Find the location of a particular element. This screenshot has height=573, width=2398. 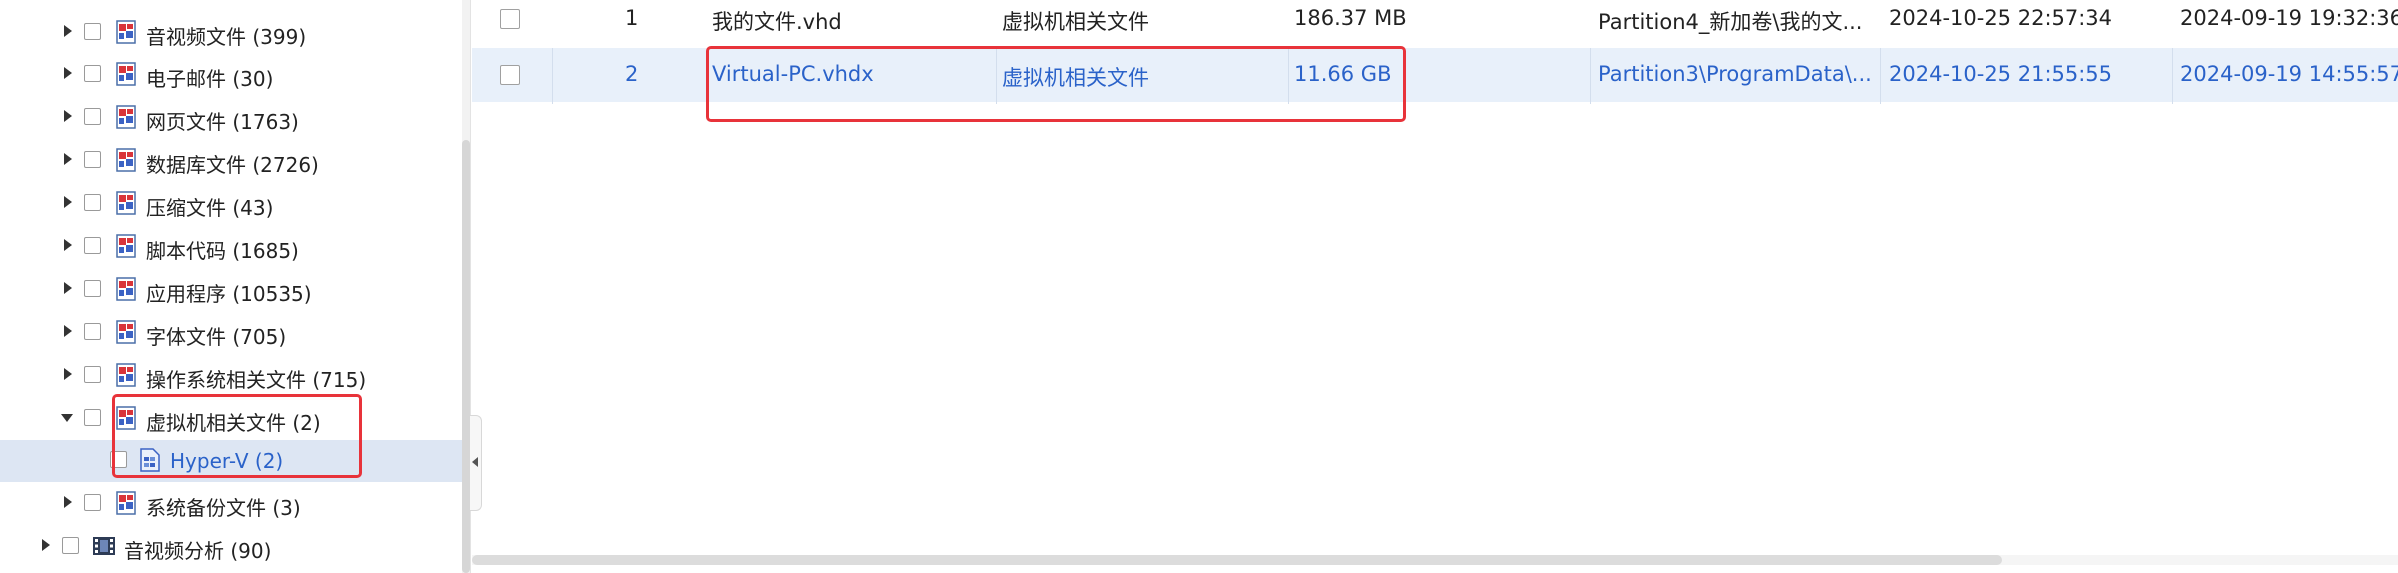

tree-item-label: 电子邮件 (30) is located at coordinates (210, 79).